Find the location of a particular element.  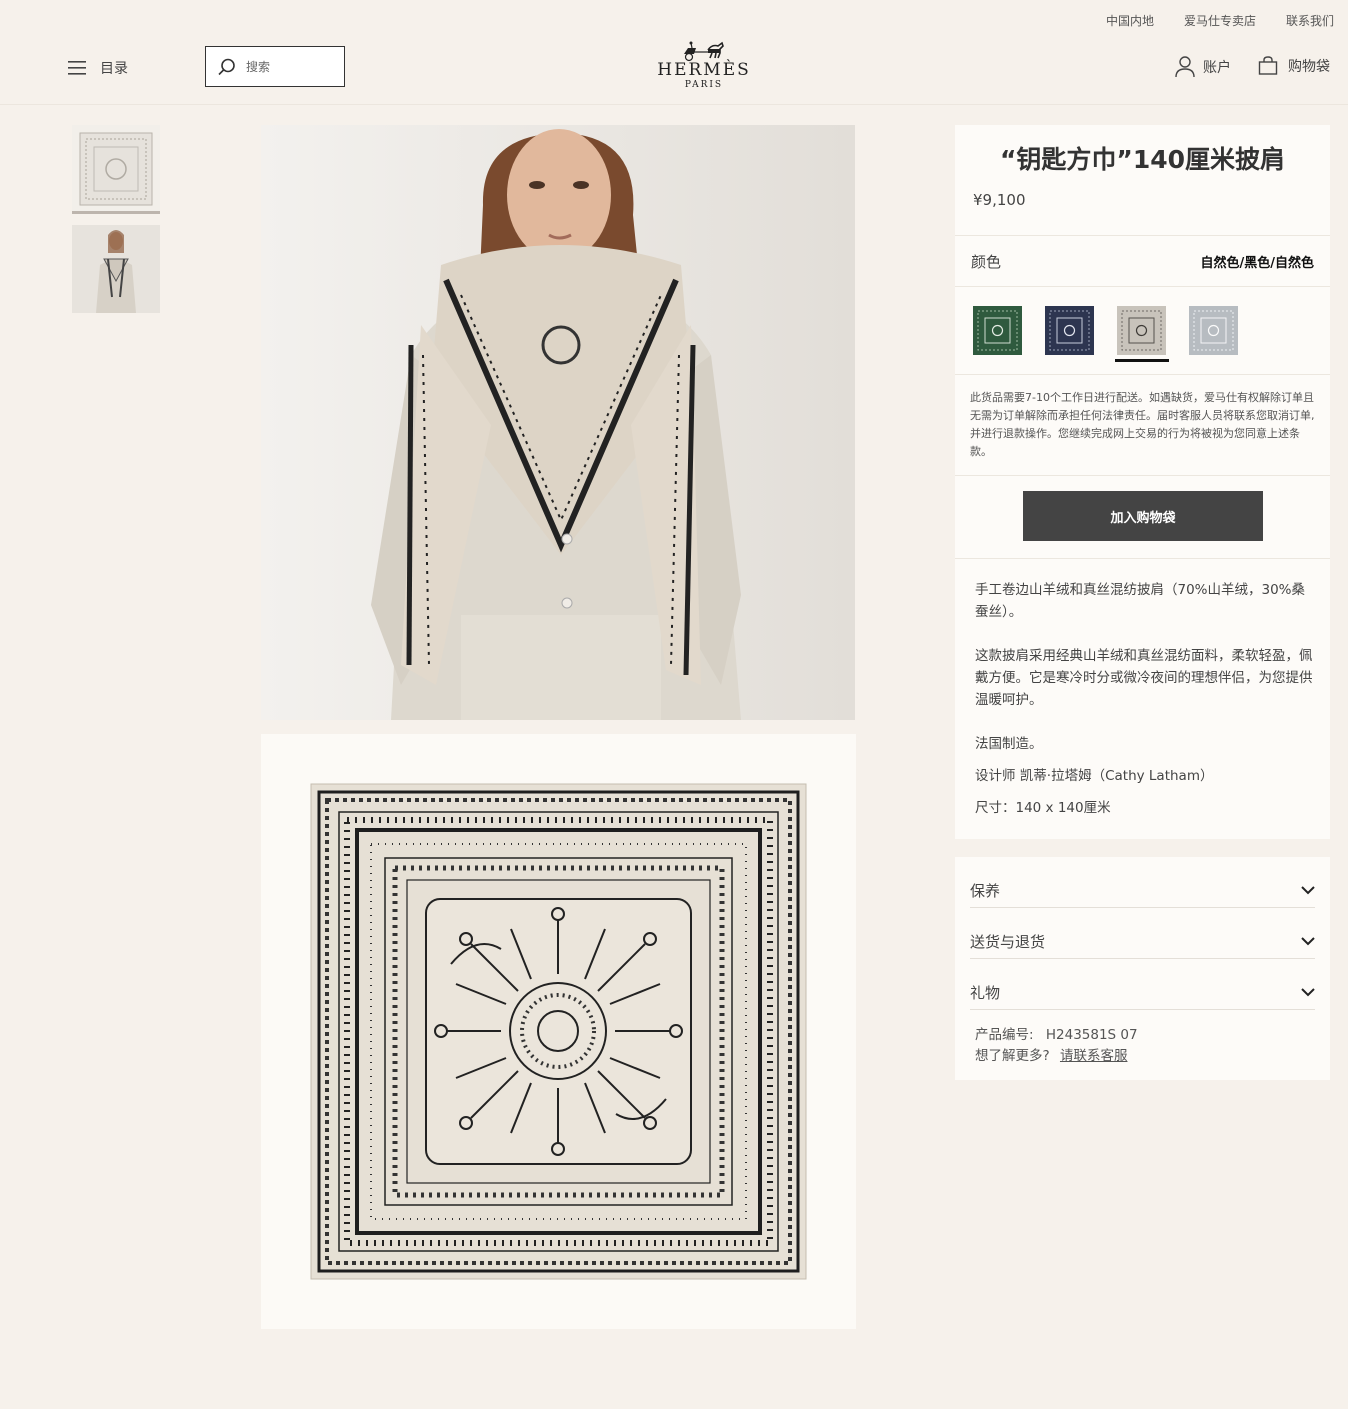

description-material: 手工卷边山羊绒和真丝混纺披肩（70%山羊绒，30%桑蚕丝）。 is located at coordinates (1140, 601).